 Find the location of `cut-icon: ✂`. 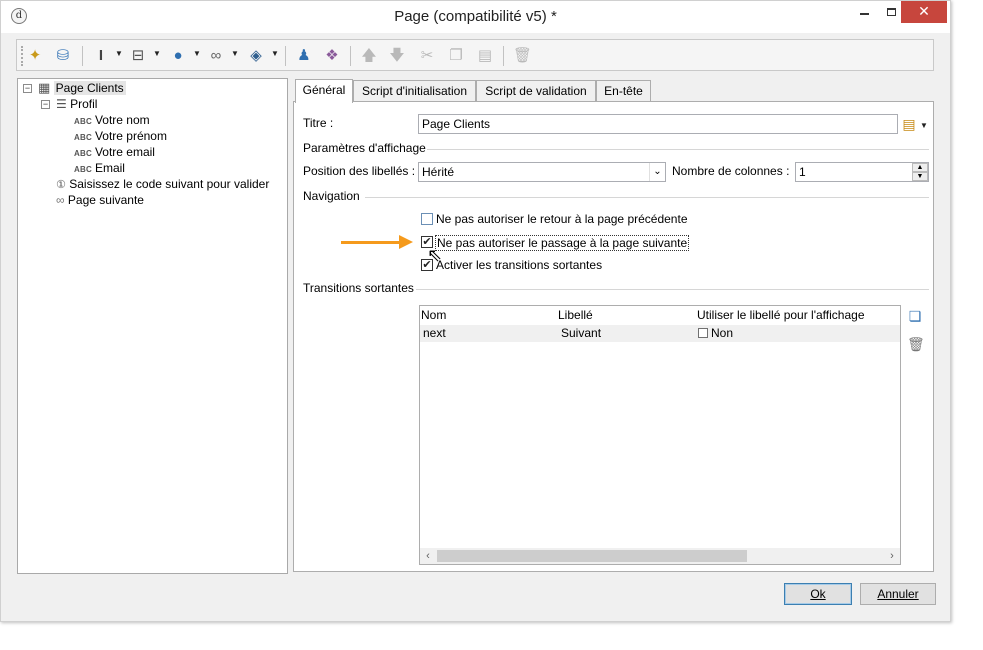

cut-icon: ✂ is located at coordinates (427, 56).